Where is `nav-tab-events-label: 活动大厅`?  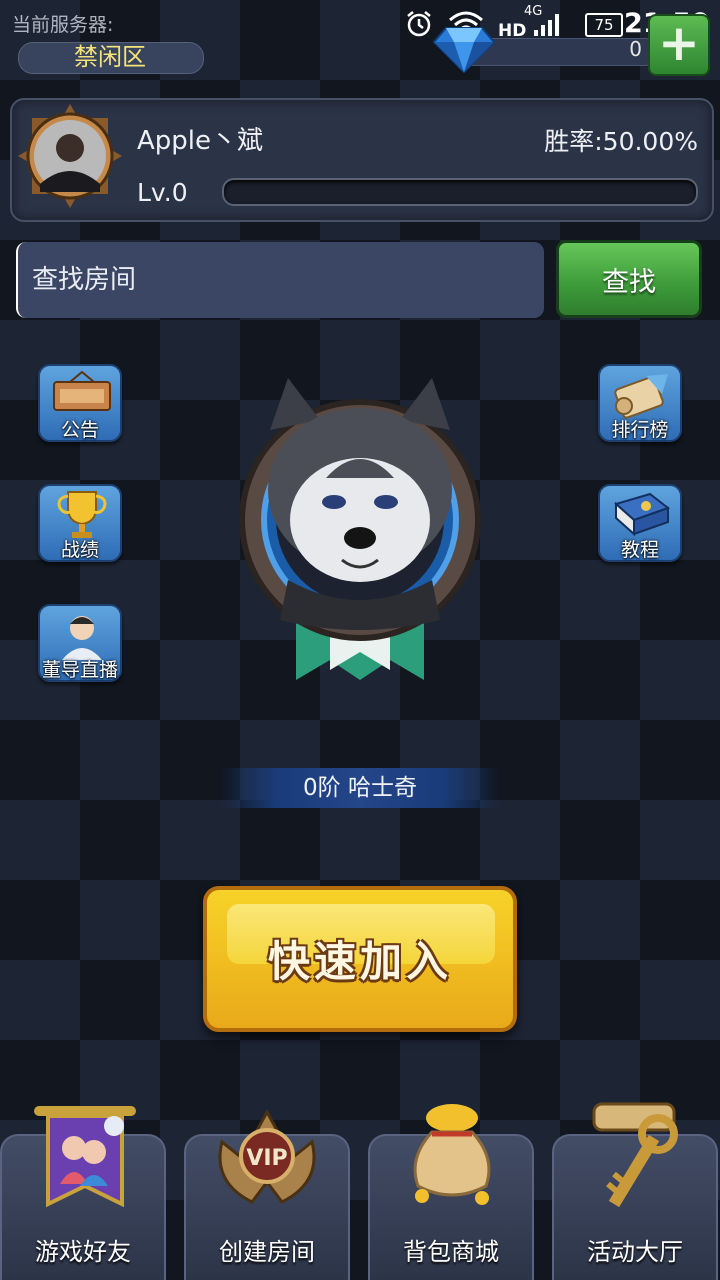
nav-tab-events-label: 活动大厅 is located at coordinates (635, 1252).